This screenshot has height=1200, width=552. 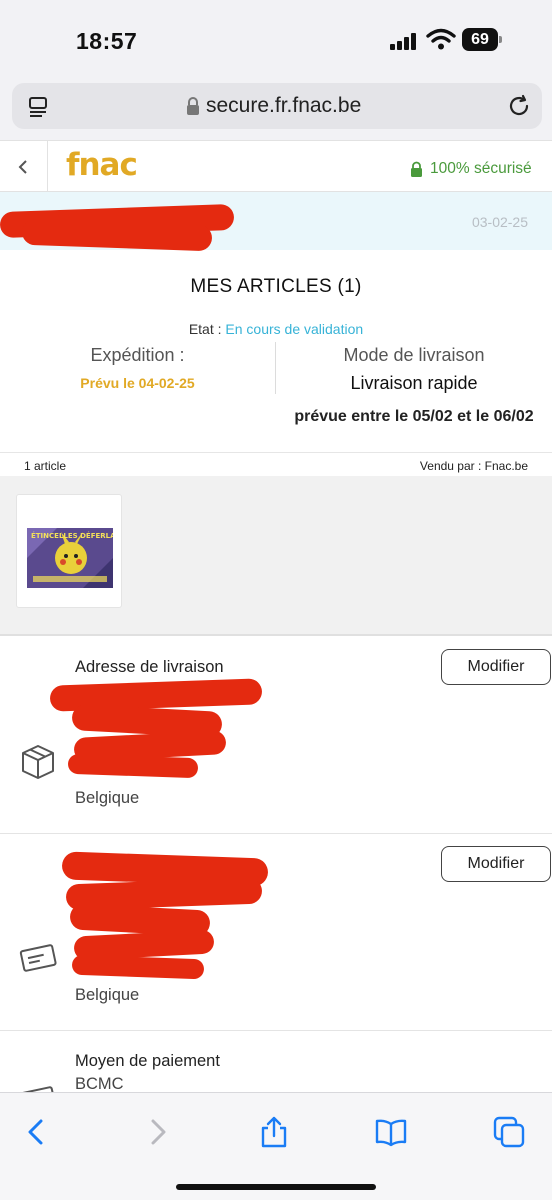 What do you see at coordinates (147, 1061) in the screenshot?
I see `payment-title: Moyen de paiement` at bounding box center [147, 1061].